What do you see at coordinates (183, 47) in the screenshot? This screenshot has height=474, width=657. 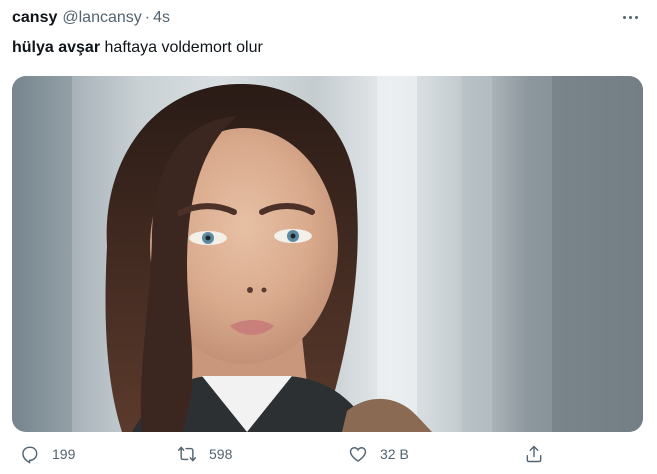 I see `tweet-text-rest: haftaya voldemort olur` at bounding box center [183, 47].